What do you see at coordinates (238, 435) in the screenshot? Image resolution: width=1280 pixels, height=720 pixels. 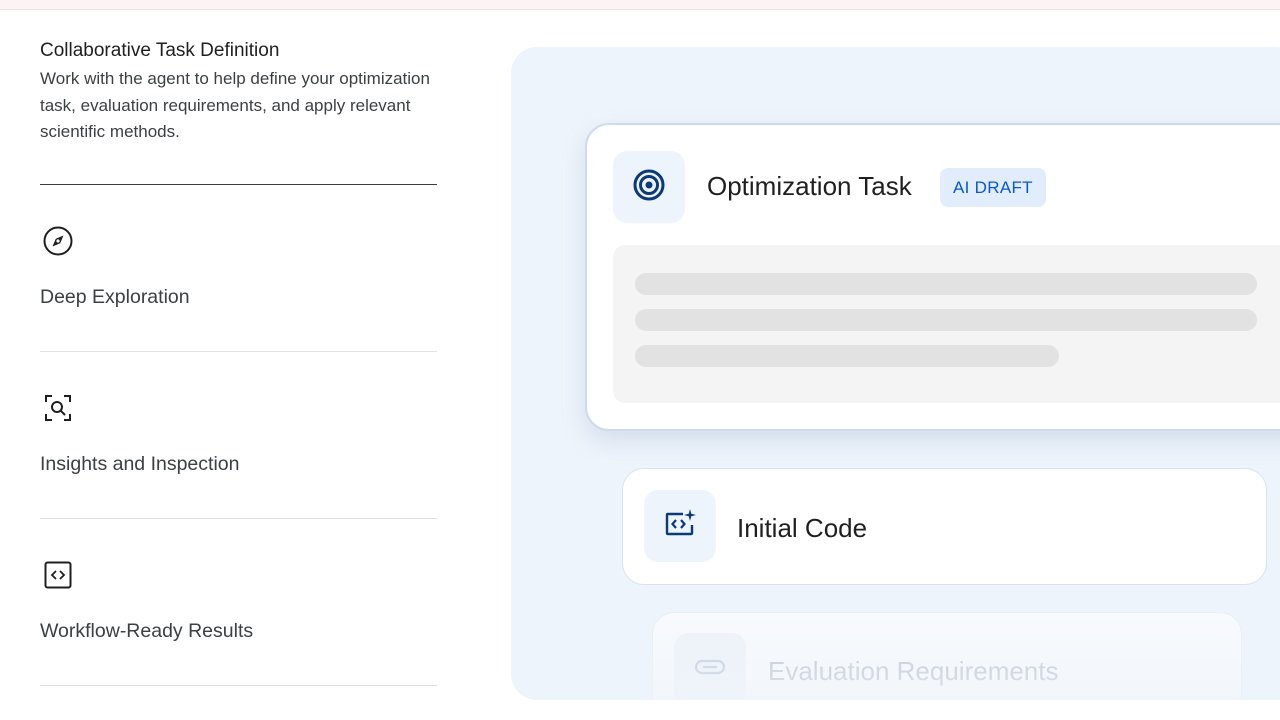 I see `feature-item-insights: Insights and Inspection` at bounding box center [238, 435].